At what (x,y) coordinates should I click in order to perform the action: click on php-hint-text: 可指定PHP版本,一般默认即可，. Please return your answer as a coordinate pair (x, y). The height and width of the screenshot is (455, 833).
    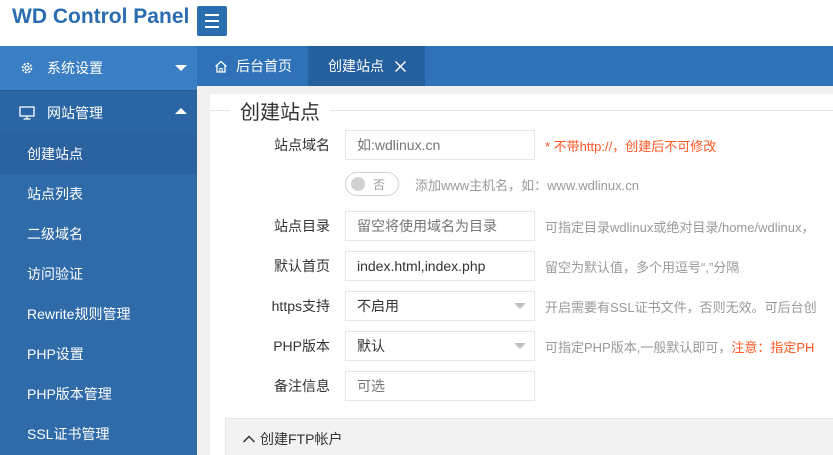
    Looking at the image, I should click on (638, 347).